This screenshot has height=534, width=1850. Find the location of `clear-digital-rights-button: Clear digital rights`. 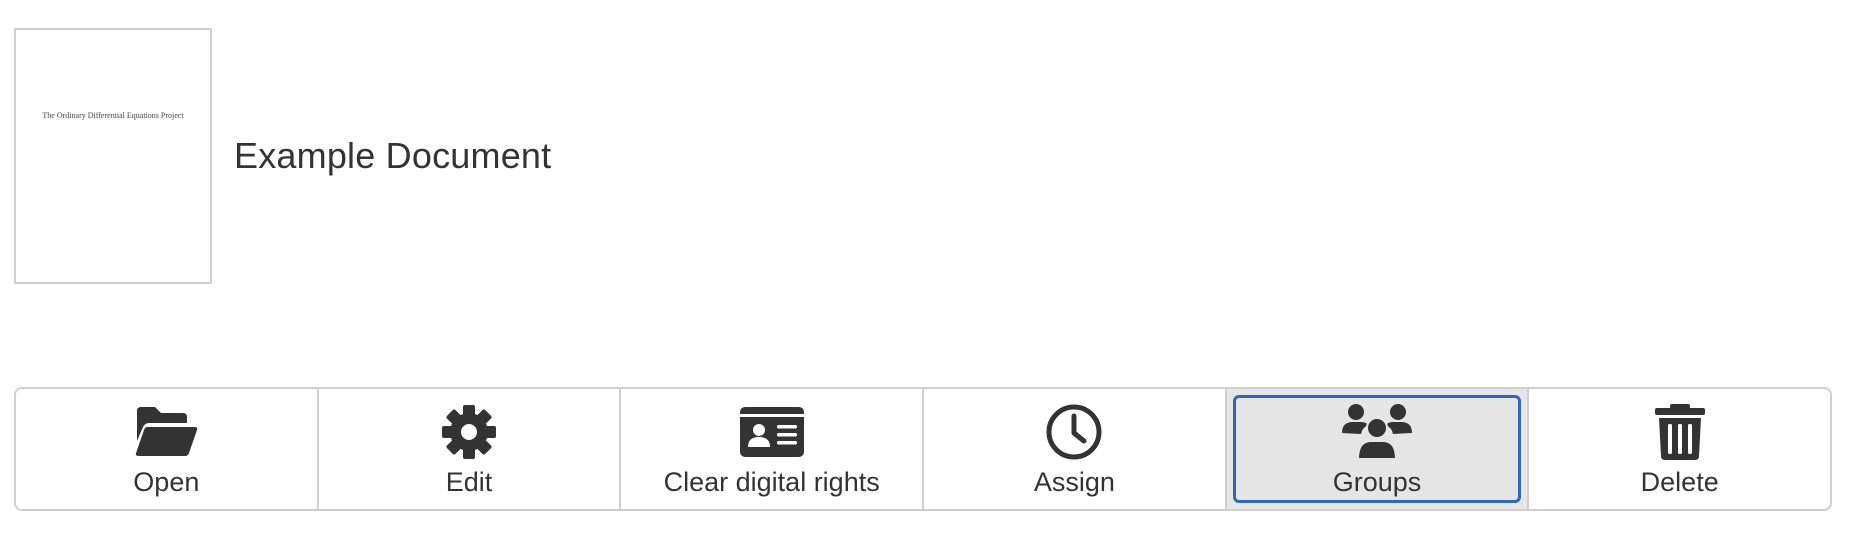

clear-digital-rights-button: Clear digital rights is located at coordinates (773, 449).